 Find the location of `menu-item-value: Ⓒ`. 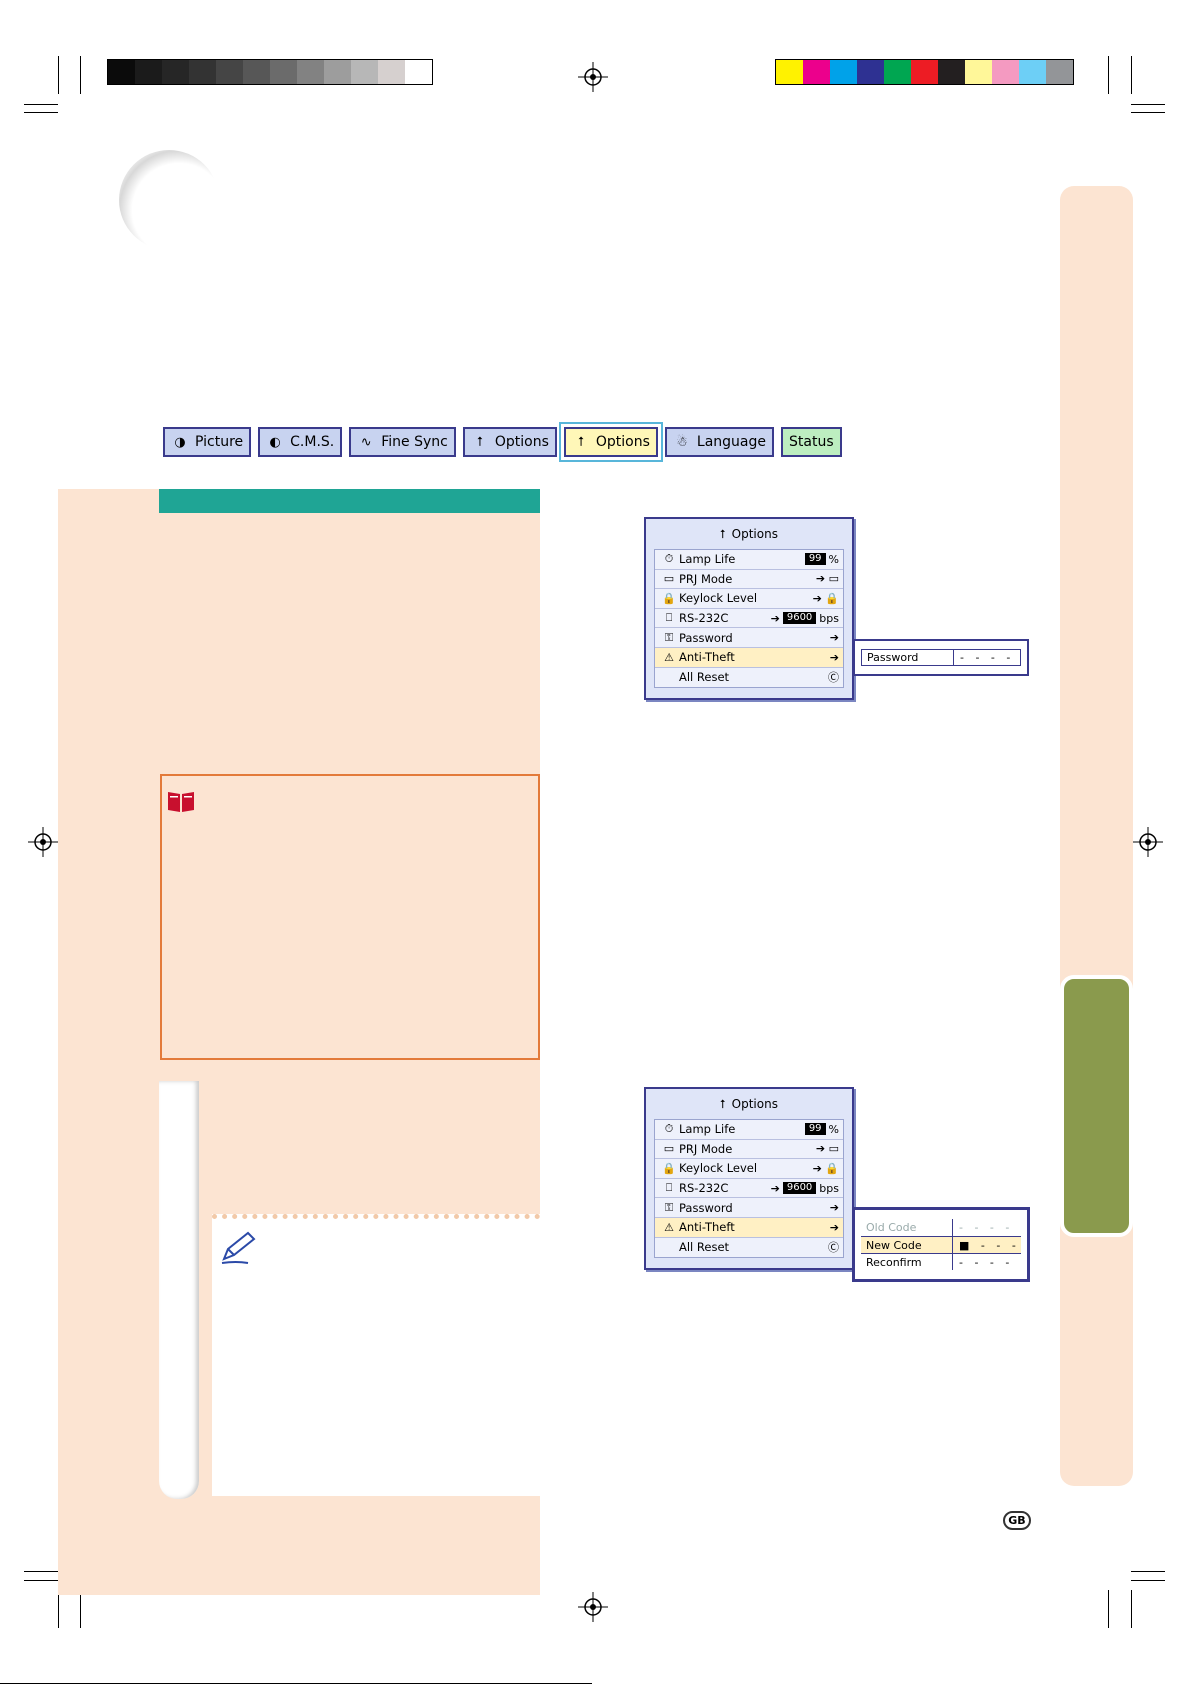

menu-item-value: Ⓒ is located at coordinates (835, 1247).